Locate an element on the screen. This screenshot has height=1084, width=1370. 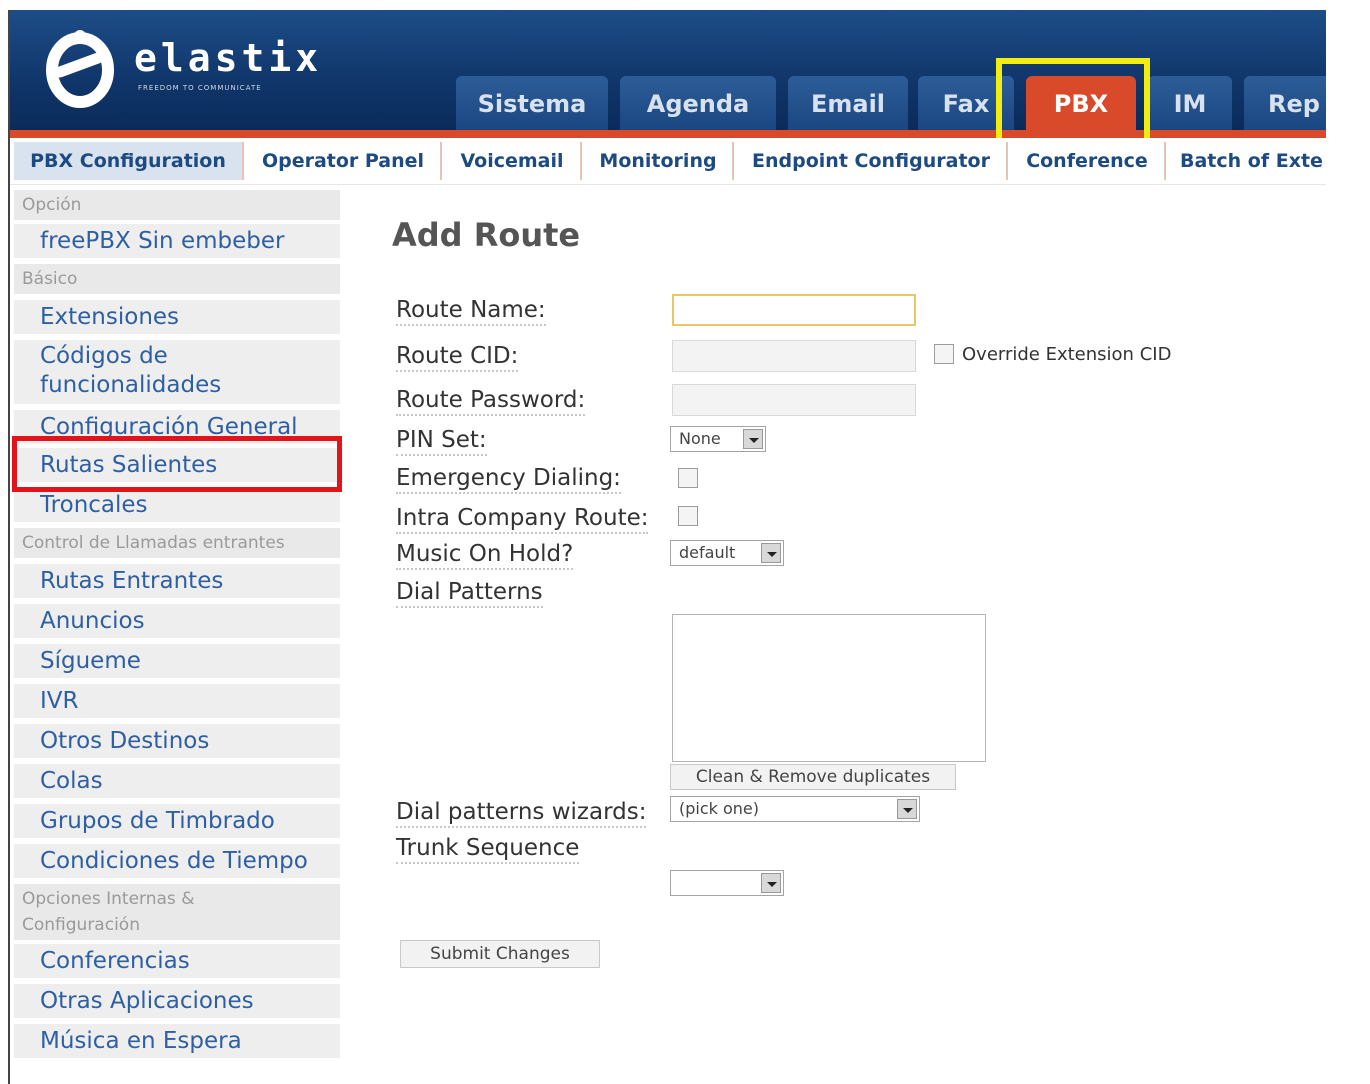
sidebar-item-rutas-entrantes: Rutas Entrantes is located at coordinates (177, 581).